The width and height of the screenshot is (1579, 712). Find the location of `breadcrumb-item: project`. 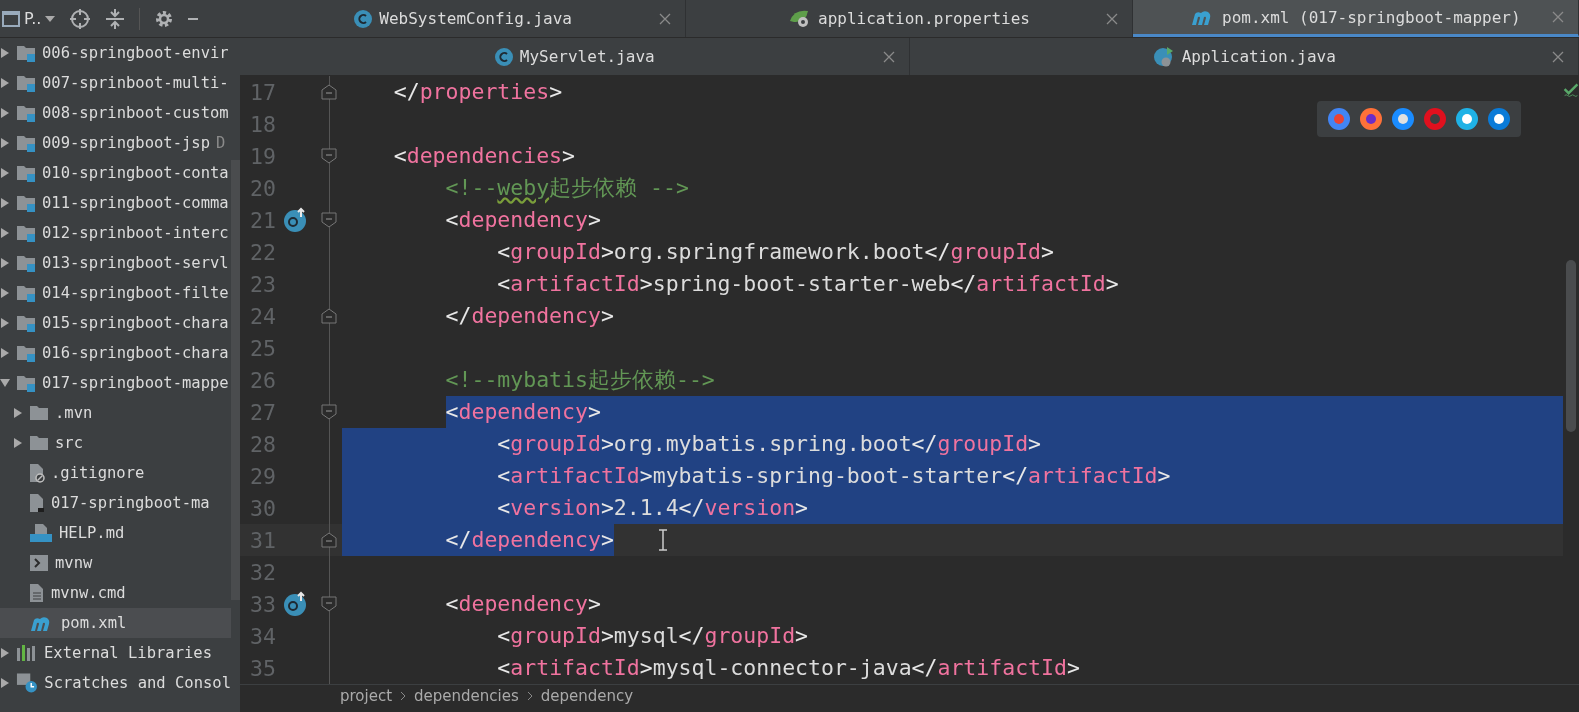

breadcrumb-item: project is located at coordinates (366, 696).